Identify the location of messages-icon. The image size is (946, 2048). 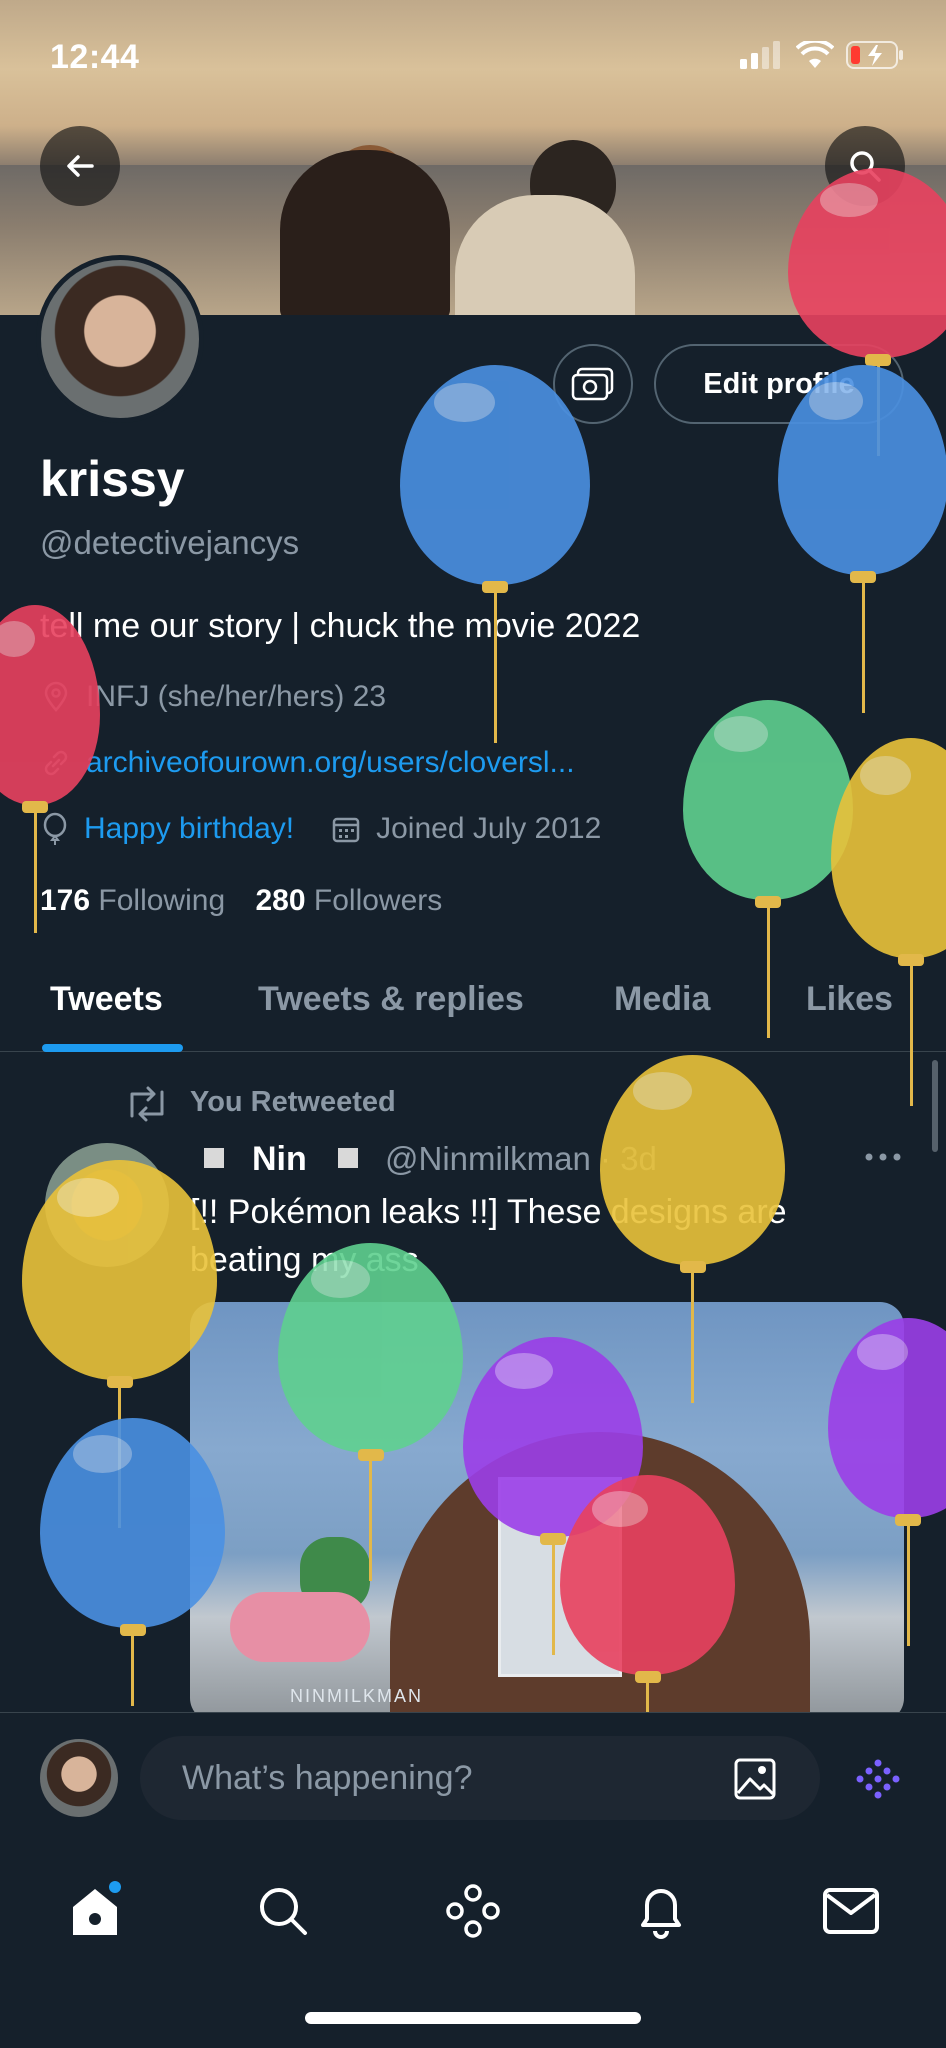
(851, 1911).